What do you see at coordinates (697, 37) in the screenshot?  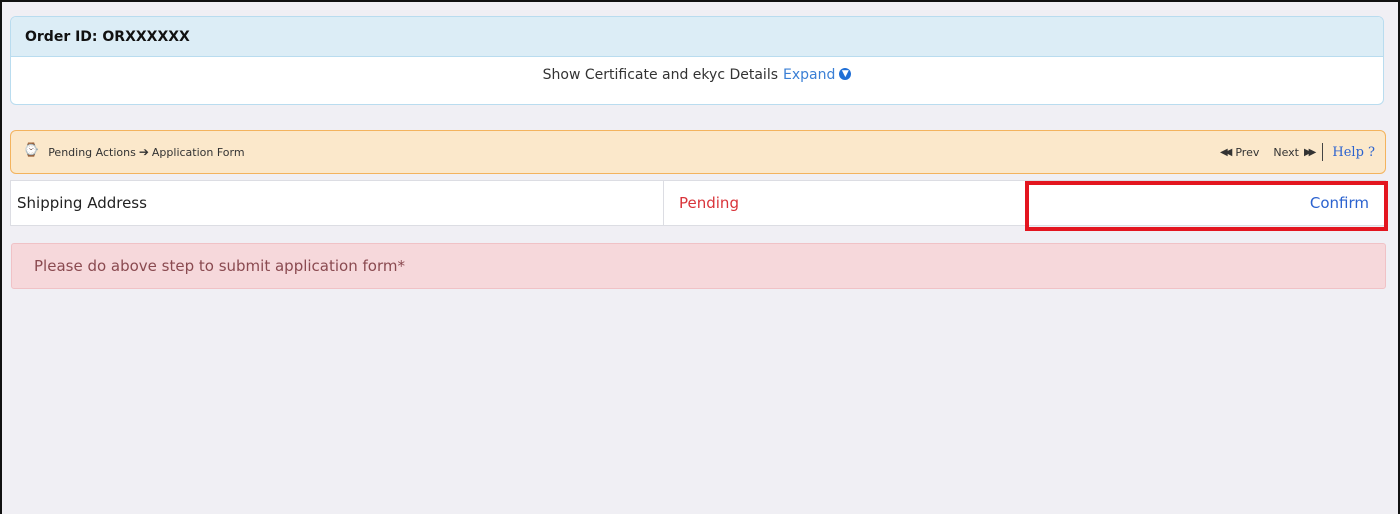 I see `order-id-header: Order ID: ORXXXXXX` at bounding box center [697, 37].